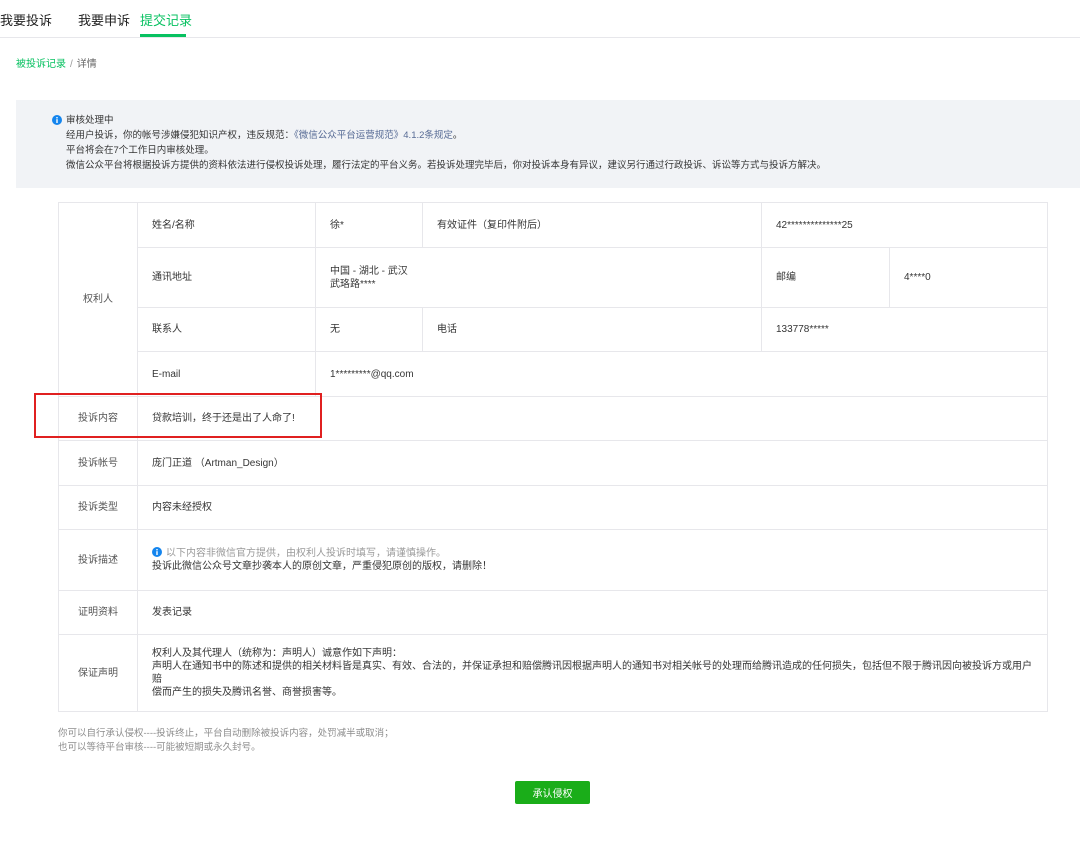  Describe the element at coordinates (538, 277) in the screenshot. I see `address-value: 中国 - 湖北 - 武汉 武珞路****` at that location.